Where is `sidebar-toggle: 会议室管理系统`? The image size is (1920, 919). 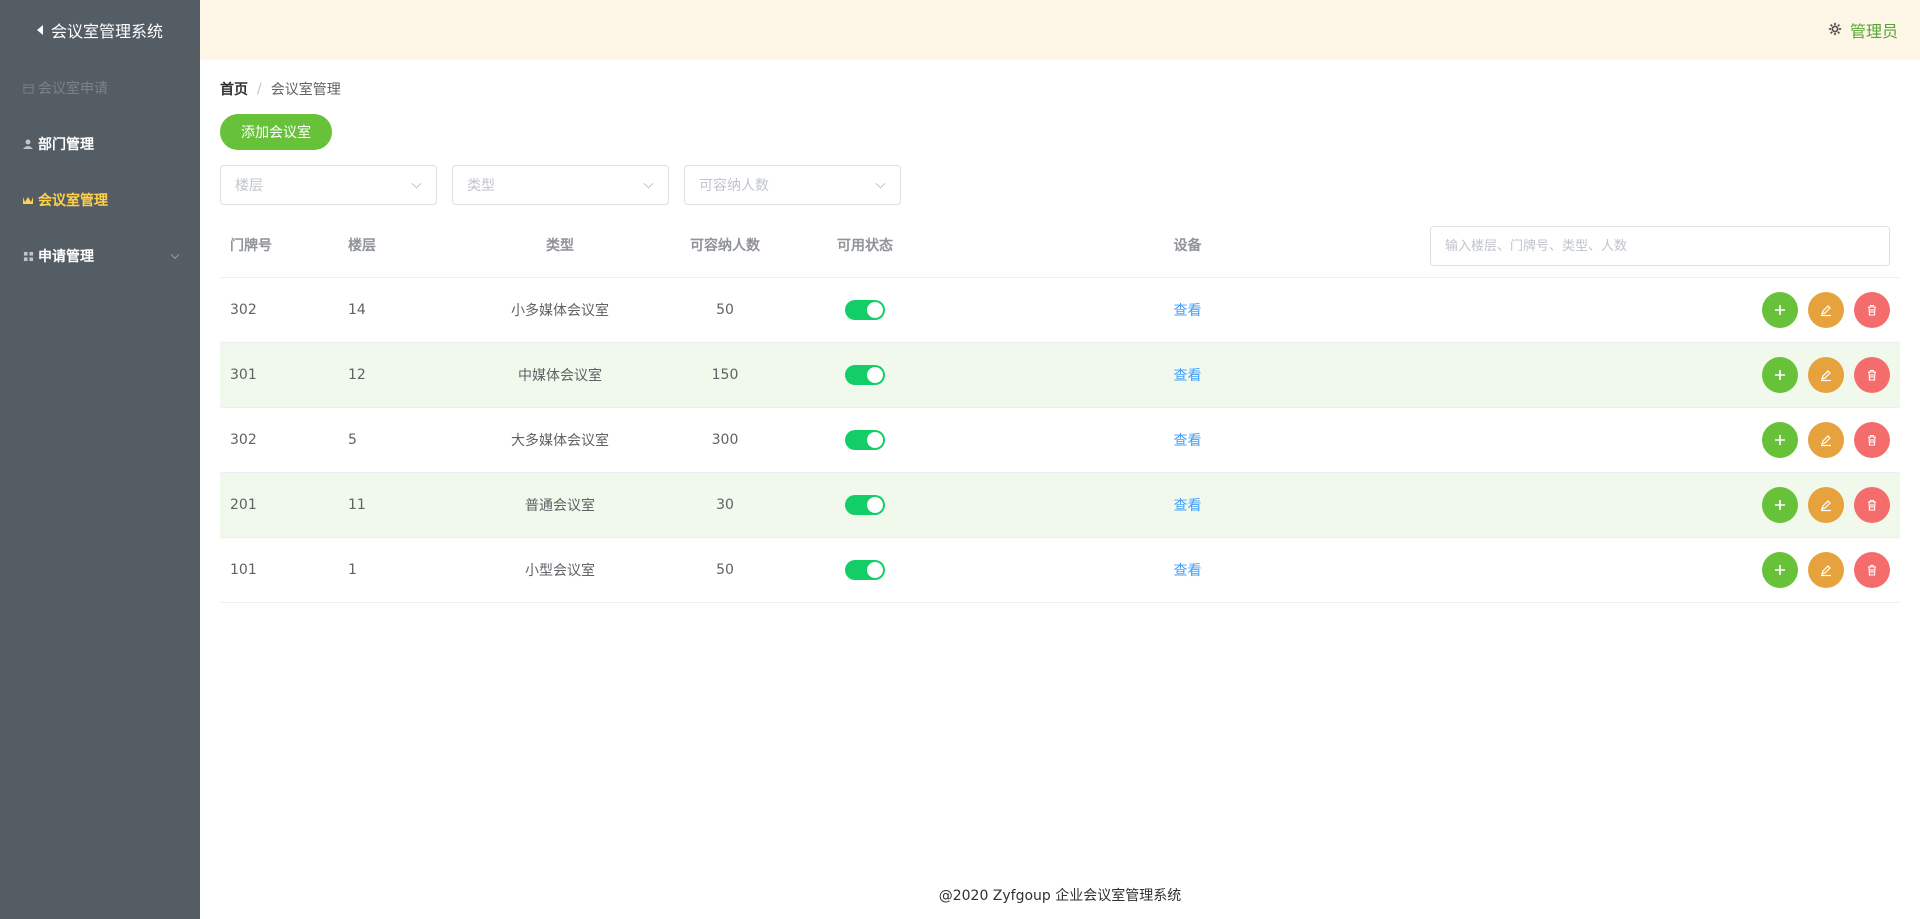
sidebar-toggle: 会议室管理系统 is located at coordinates (100, 30).